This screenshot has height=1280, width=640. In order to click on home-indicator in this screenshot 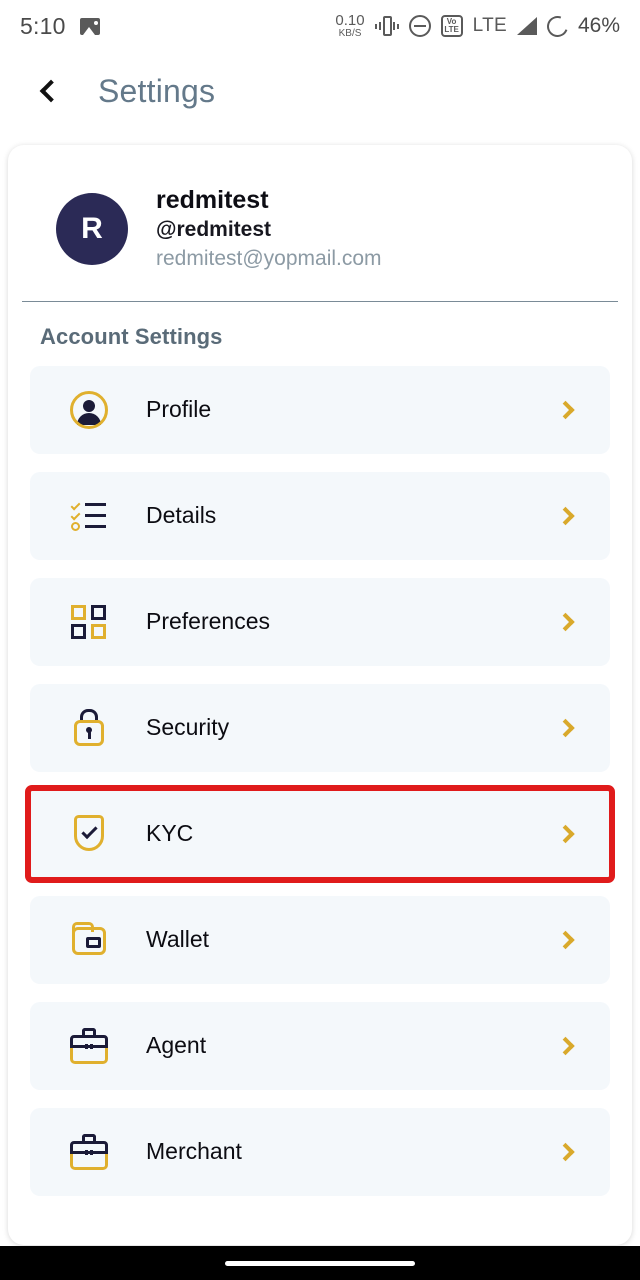, I will do `click(320, 1263)`.